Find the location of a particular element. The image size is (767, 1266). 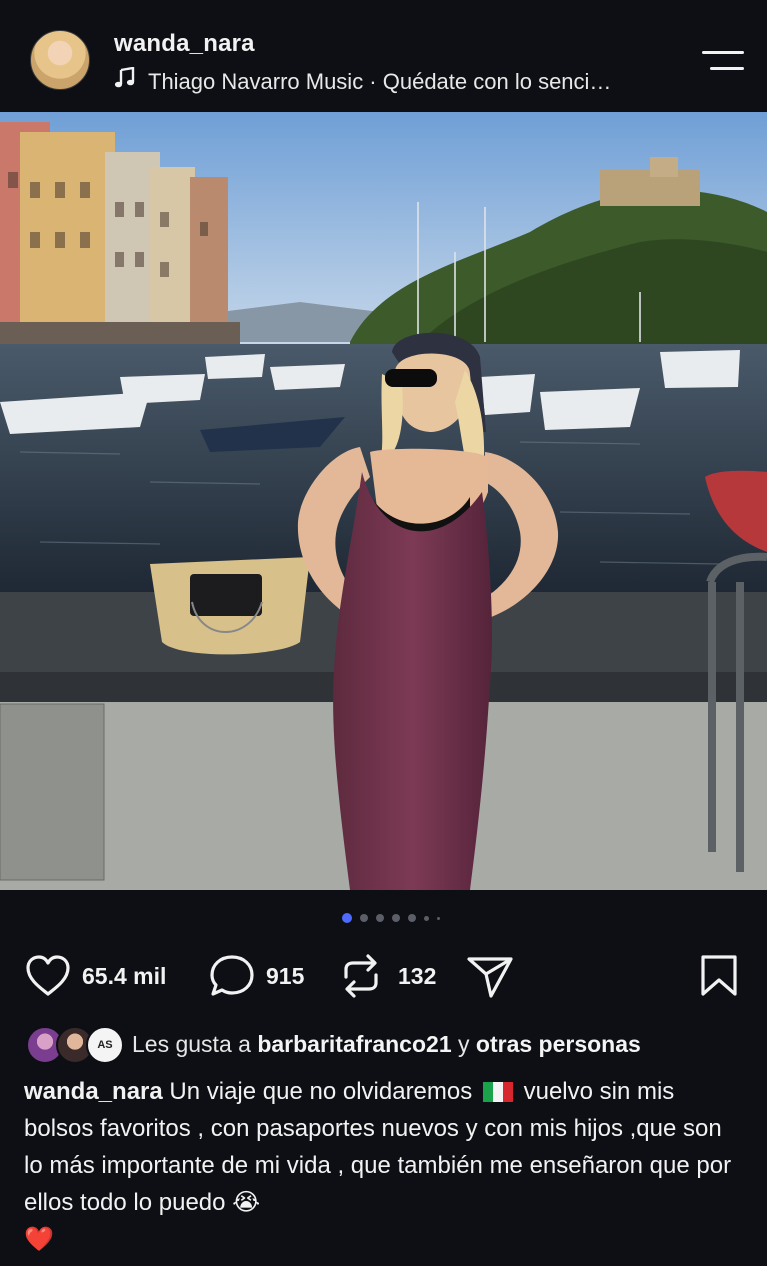

liked-by-others: otras personas is located at coordinates (558, 1044).